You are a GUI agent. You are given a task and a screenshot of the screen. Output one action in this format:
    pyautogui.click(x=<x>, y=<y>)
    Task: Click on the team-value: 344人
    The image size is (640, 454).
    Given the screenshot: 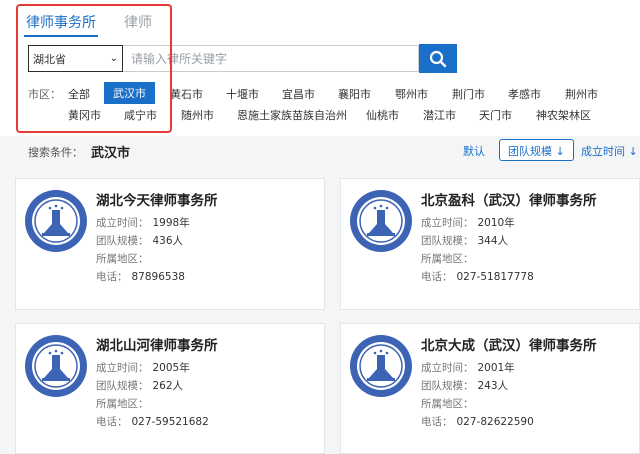 What is the action you would take?
    pyautogui.click(x=493, y=241)
    